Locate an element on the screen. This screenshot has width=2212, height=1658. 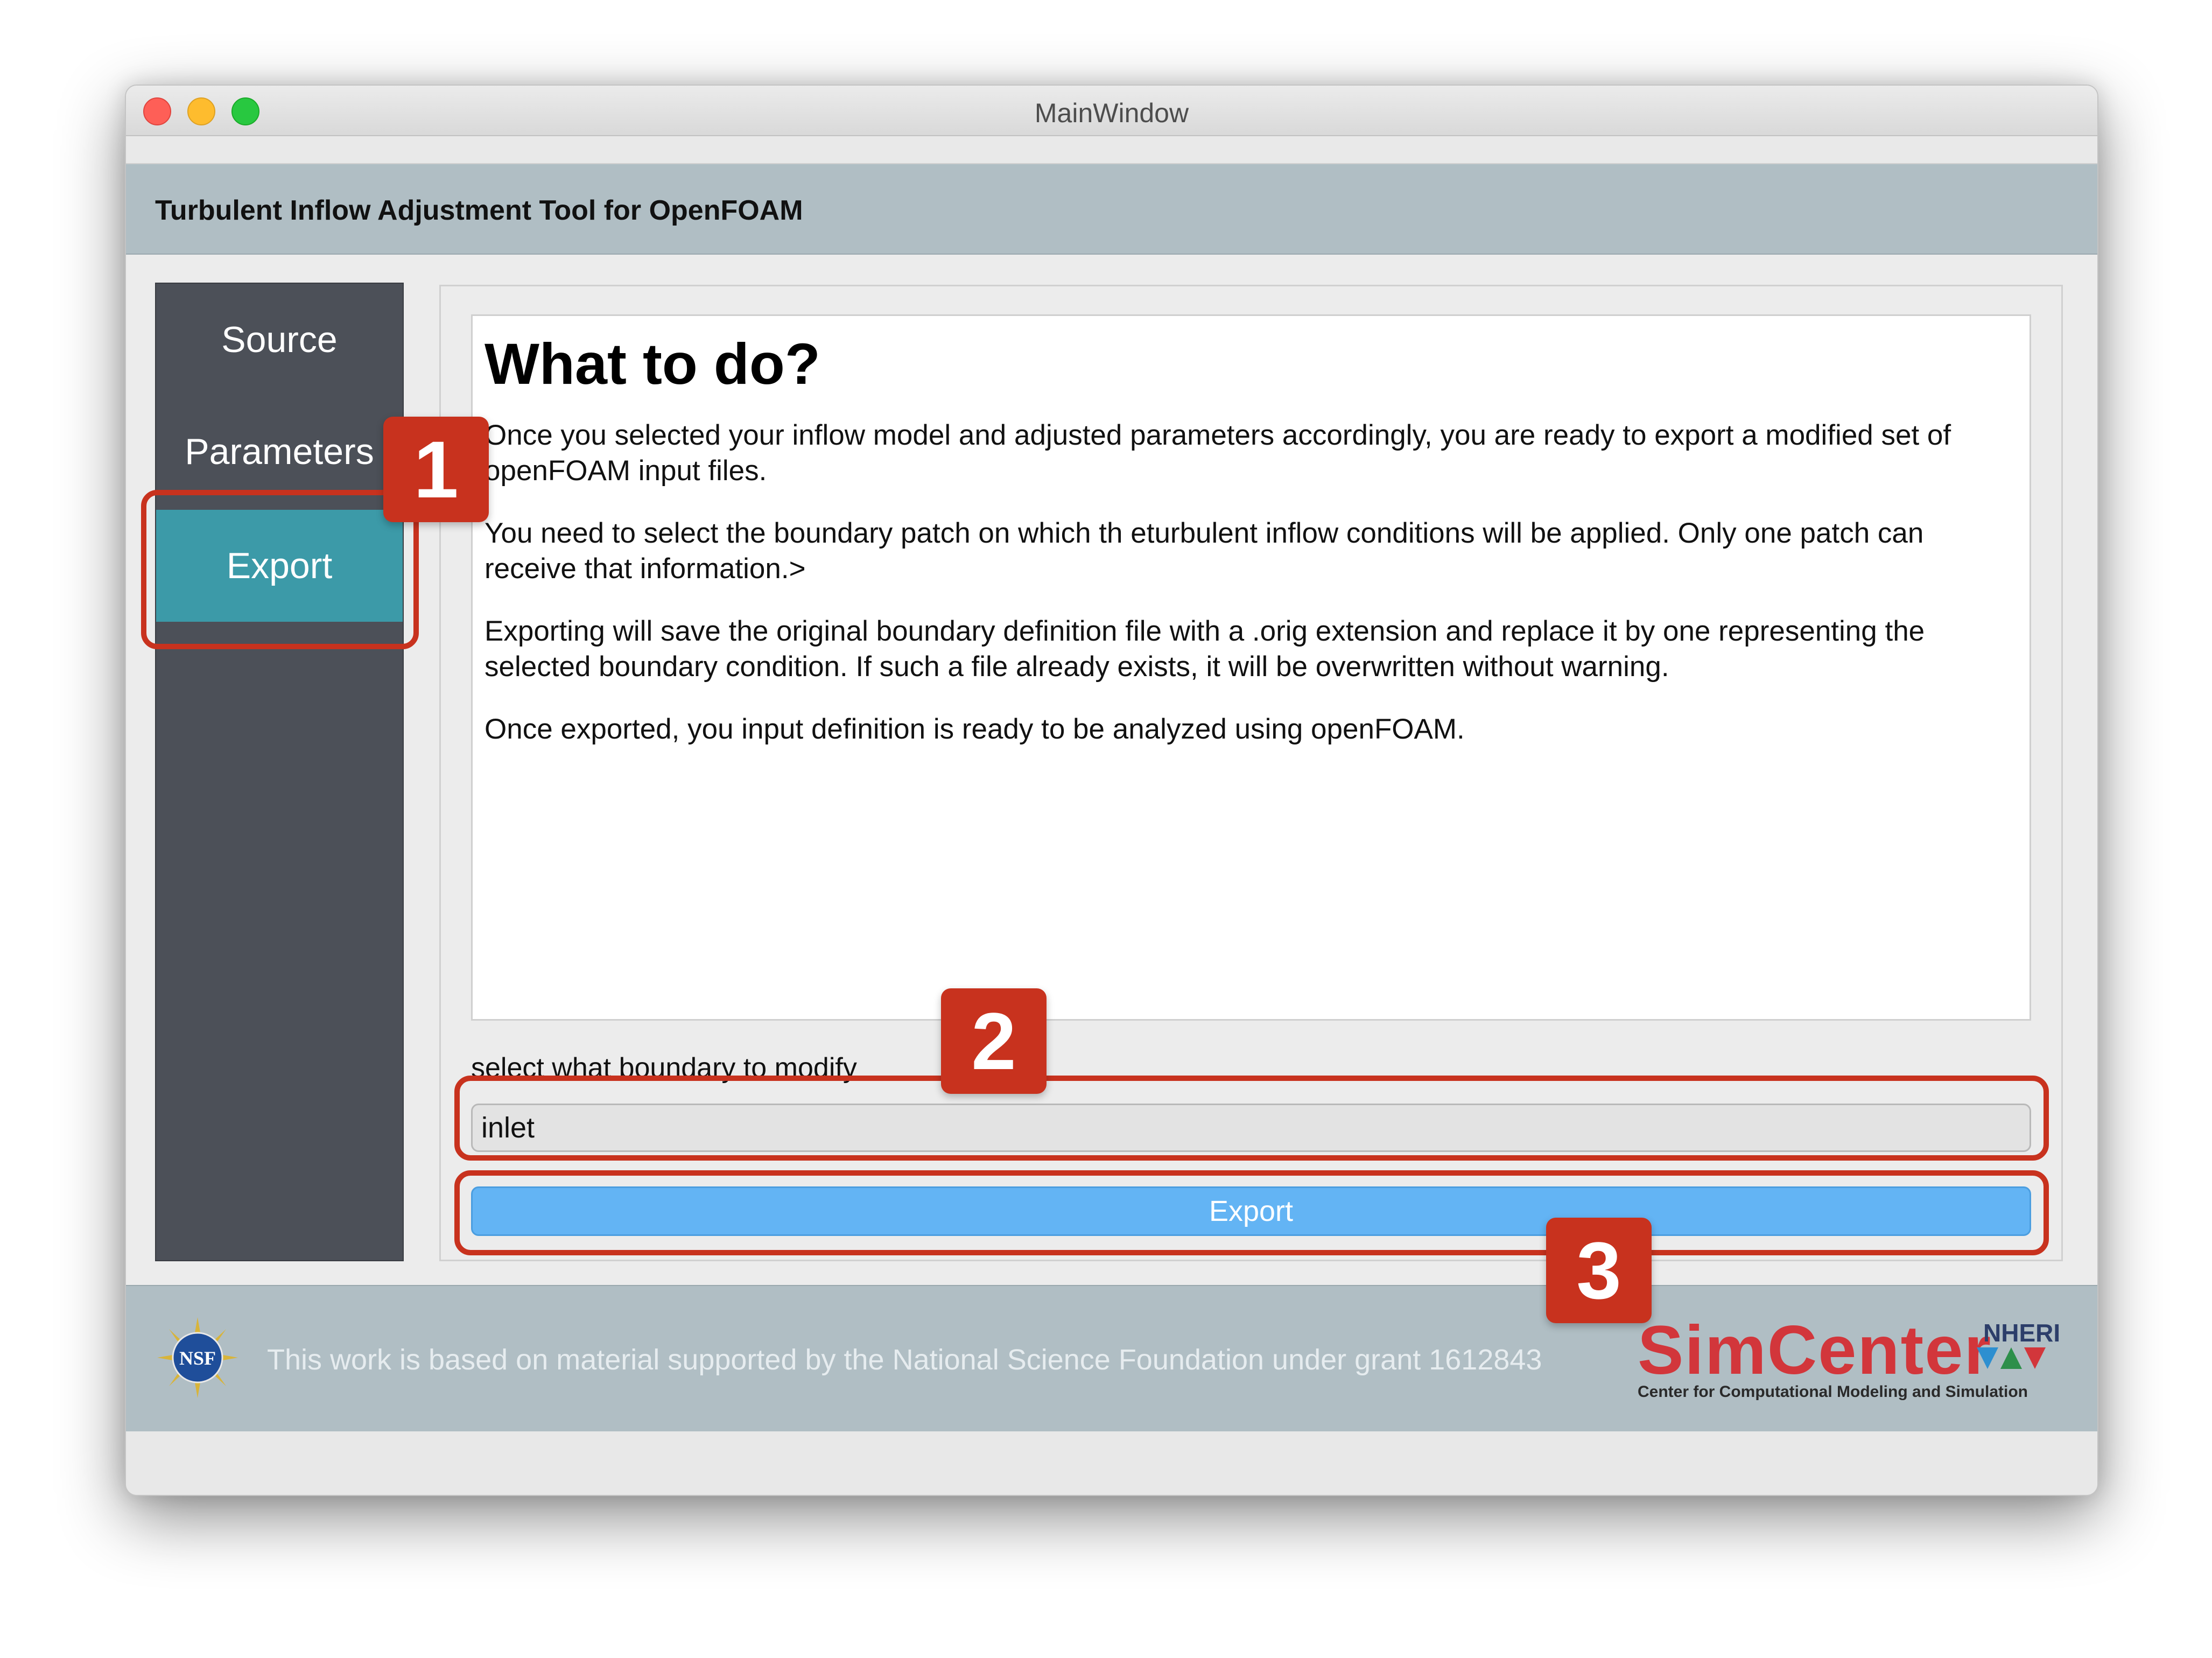
highlight-export-button is located at coordinates (1251, 1212).